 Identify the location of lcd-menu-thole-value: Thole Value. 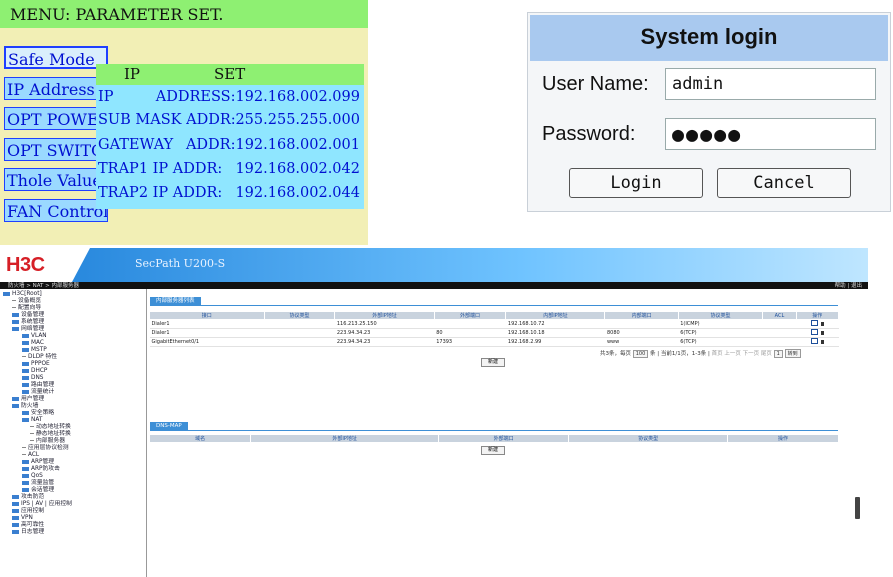
(56, 179).